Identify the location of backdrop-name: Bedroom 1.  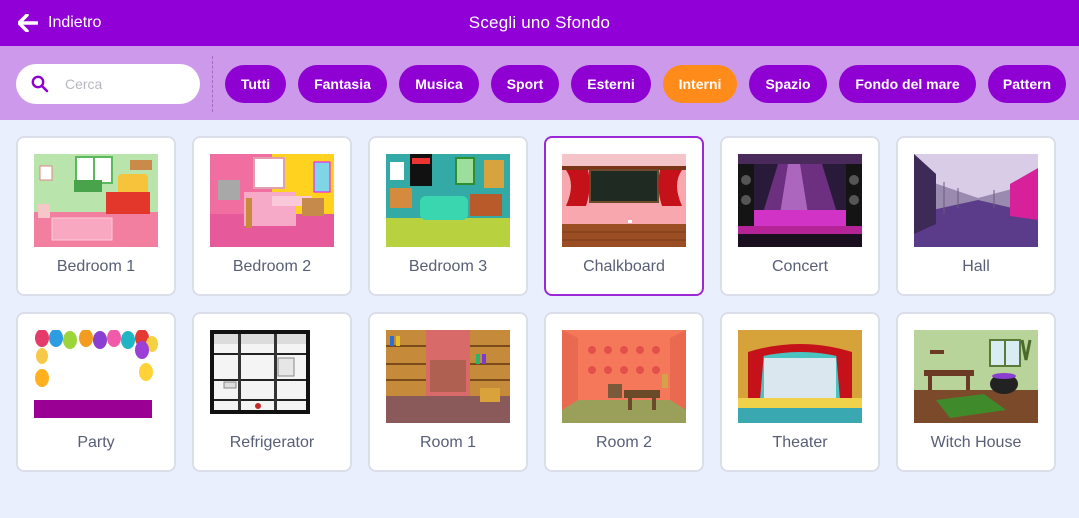
(96, 266).